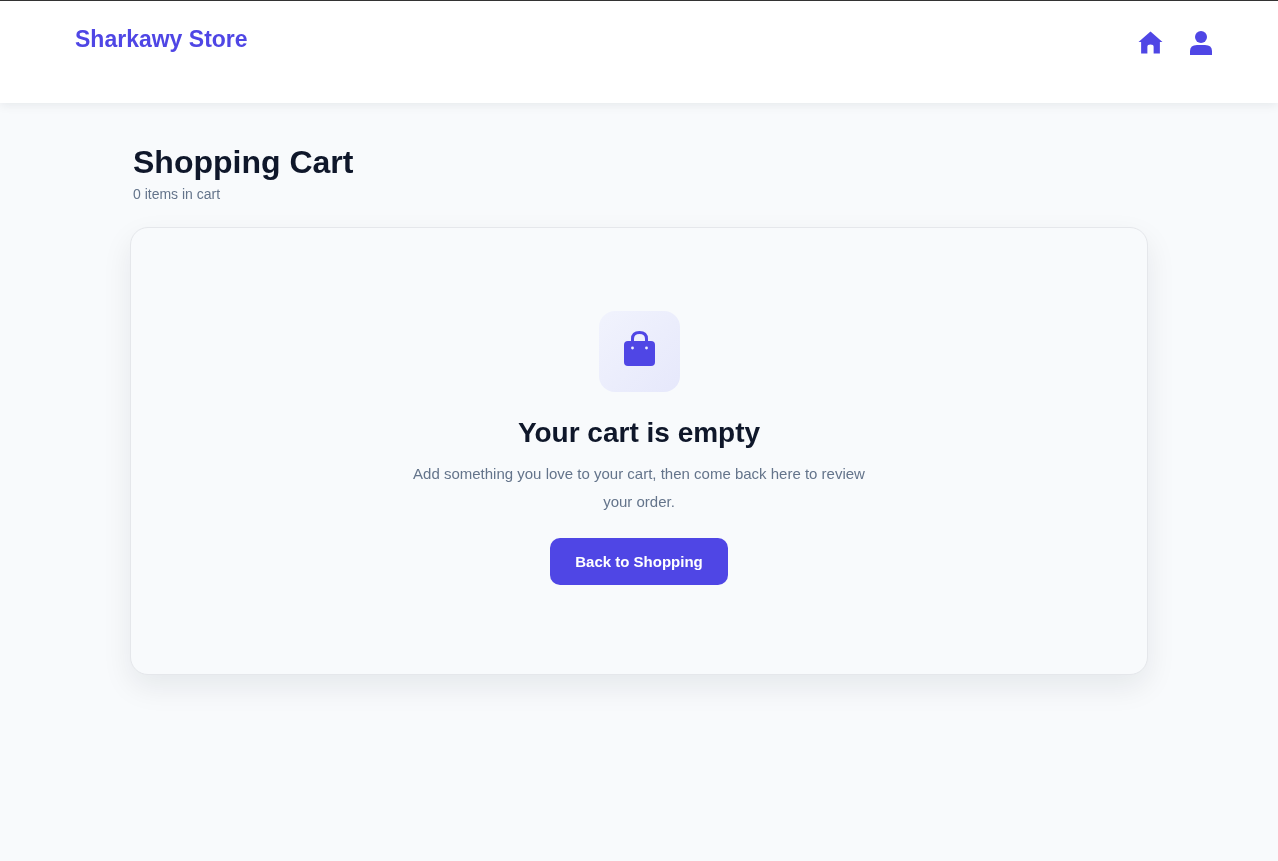 The height and width of the screenshot is (861, 1278). I want to click on back-to-shopping-button: Back to Shopping, so click(639, 561).